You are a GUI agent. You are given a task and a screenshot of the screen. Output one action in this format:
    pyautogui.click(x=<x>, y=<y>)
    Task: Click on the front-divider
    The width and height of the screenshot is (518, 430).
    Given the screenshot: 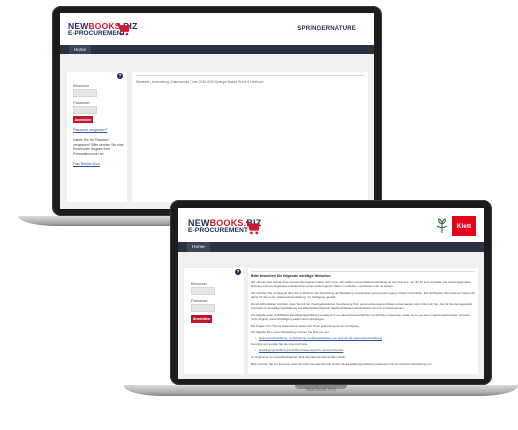 What is the action you would take?
    pyautogui.click(x=363, y=271)
    